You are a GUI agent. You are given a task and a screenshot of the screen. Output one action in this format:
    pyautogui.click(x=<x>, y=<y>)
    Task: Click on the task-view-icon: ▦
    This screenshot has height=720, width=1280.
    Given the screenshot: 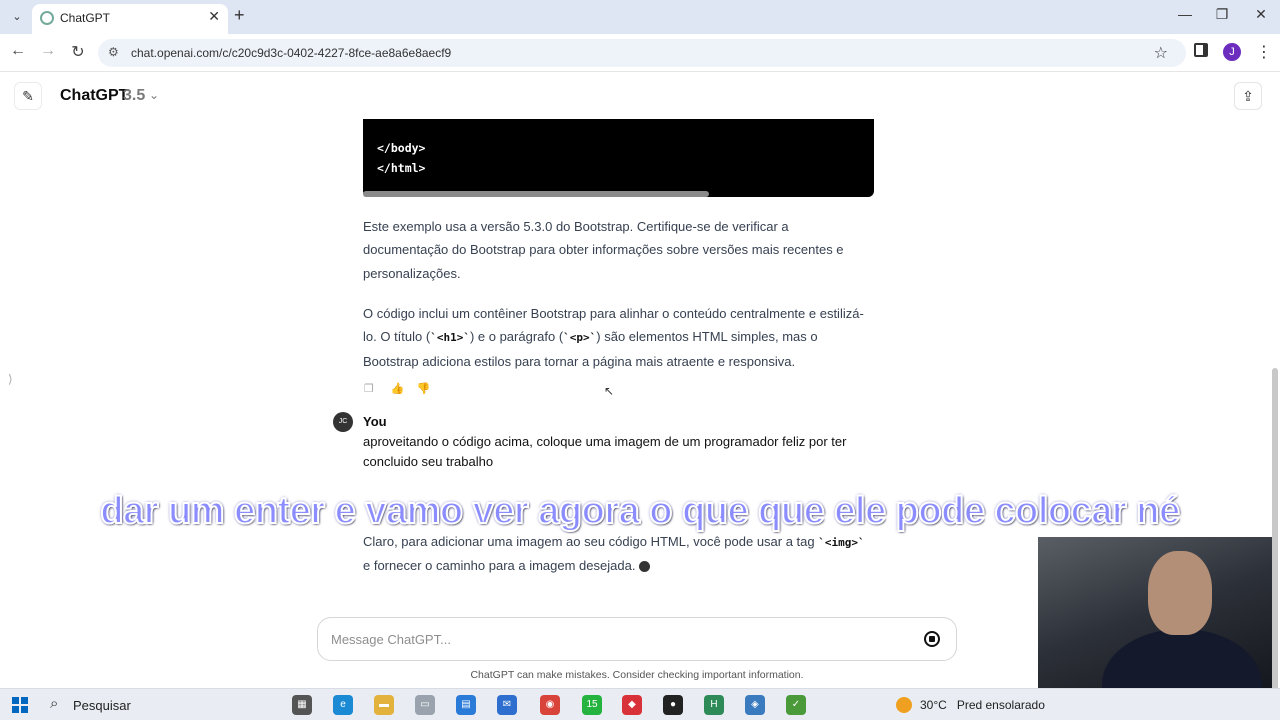 What is the action you would take?
    pyautogui.click(x=302, y=705)
    